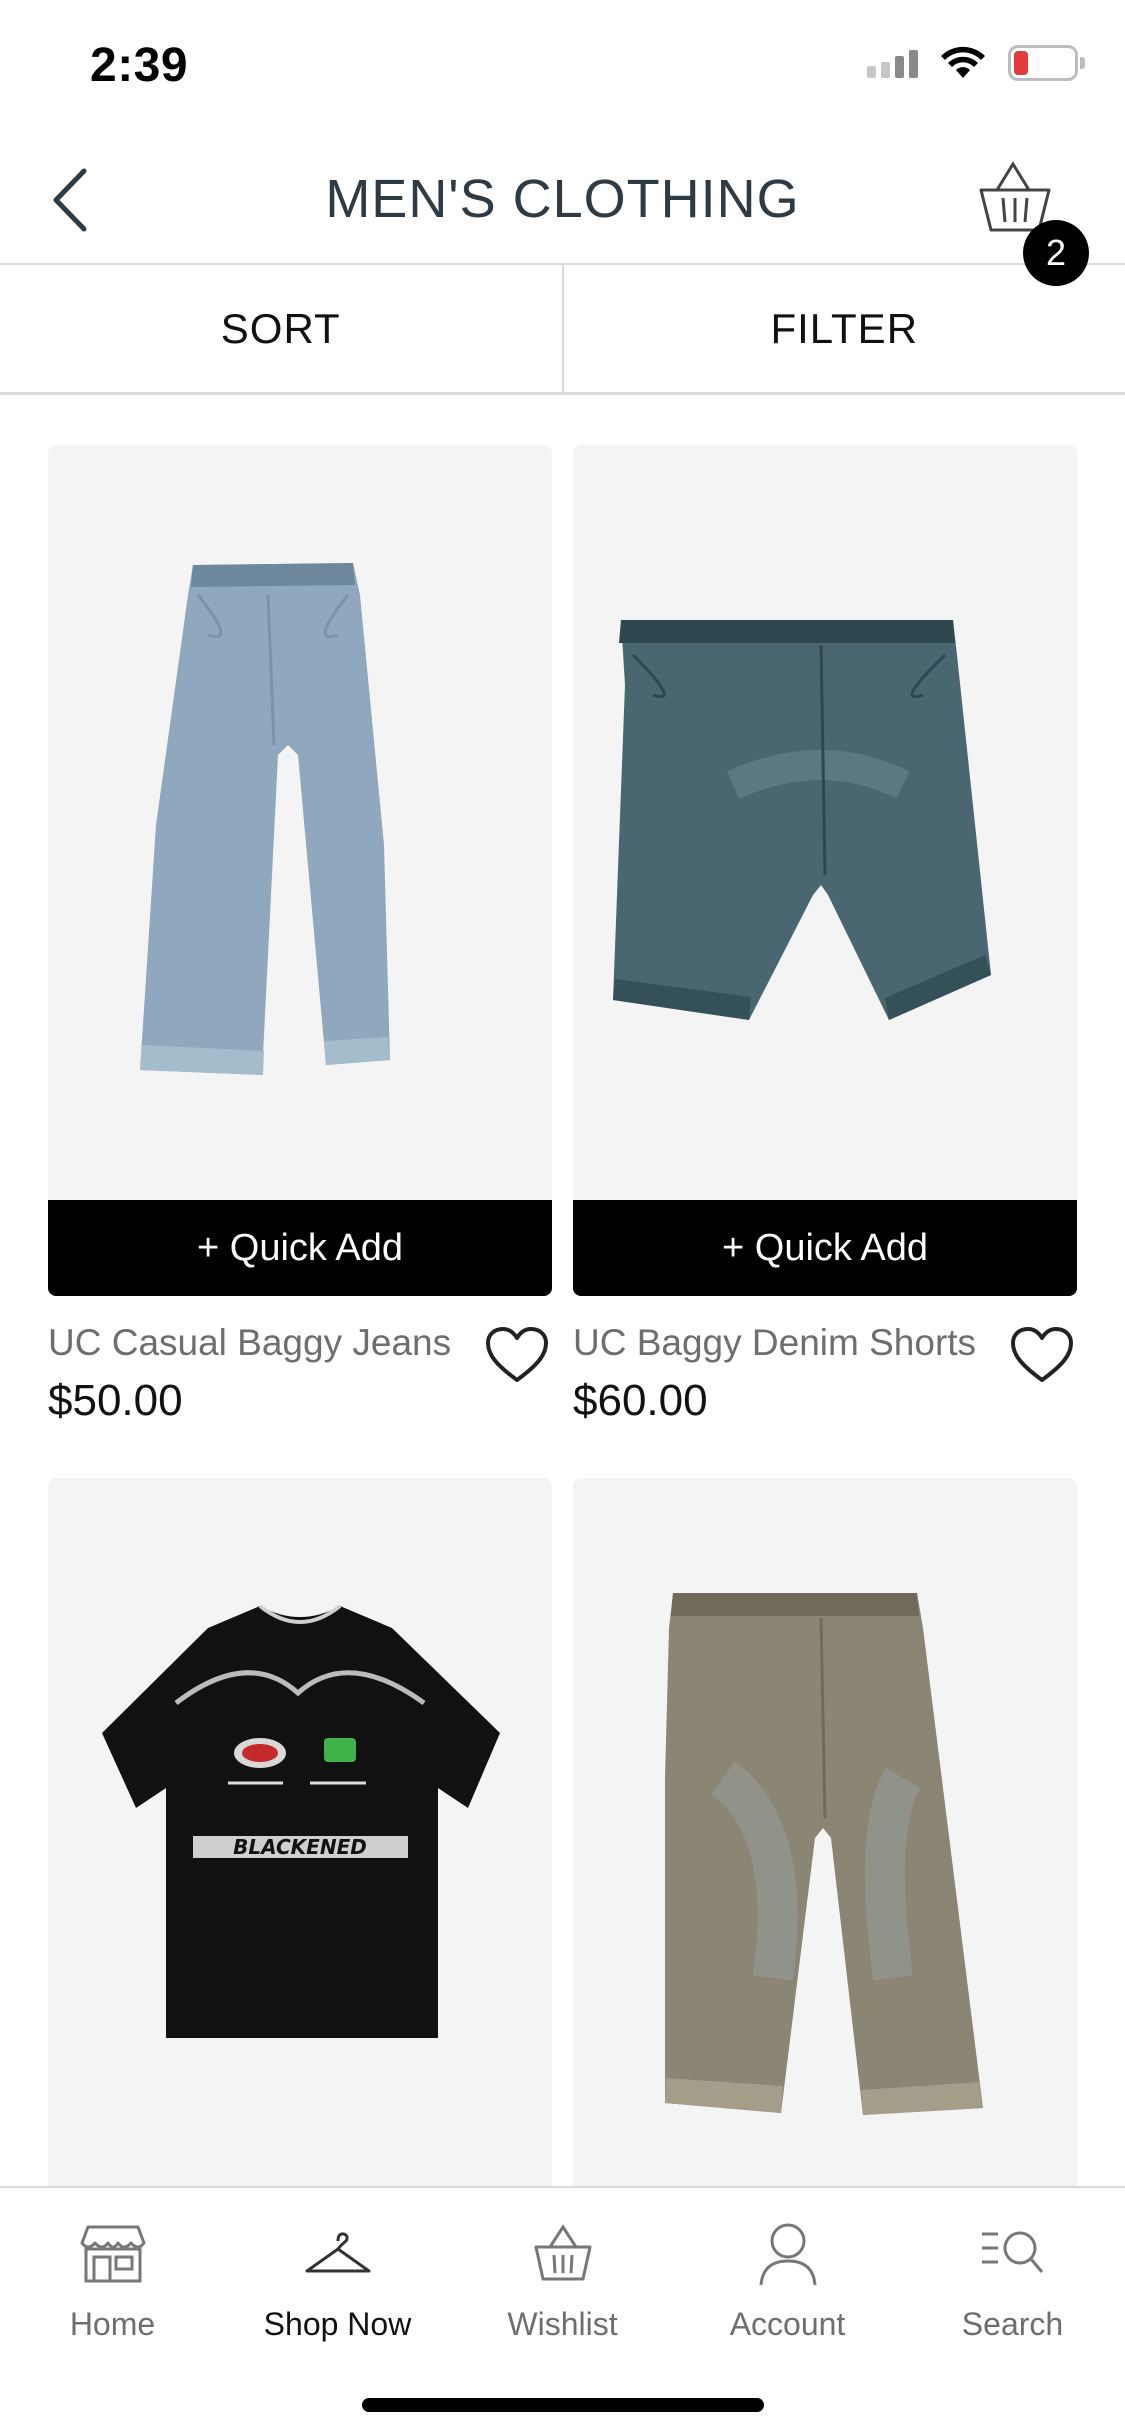 This screenshot has width=1125, height=2436. What do you see at coordinates (562, 65) in the screenshot?
I see `status-bar: 2:39 11` at bounding box center [562, 65].